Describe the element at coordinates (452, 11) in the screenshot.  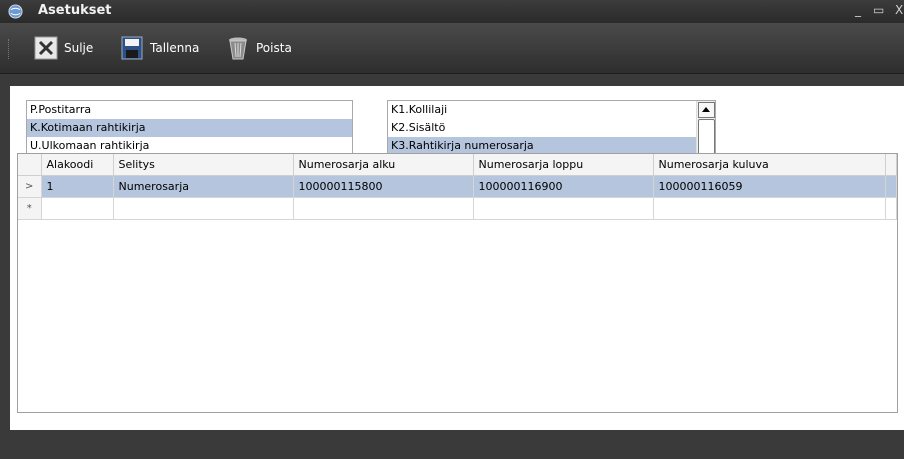
I see `title-bar: Asetukset _ ▭ X` at that location.